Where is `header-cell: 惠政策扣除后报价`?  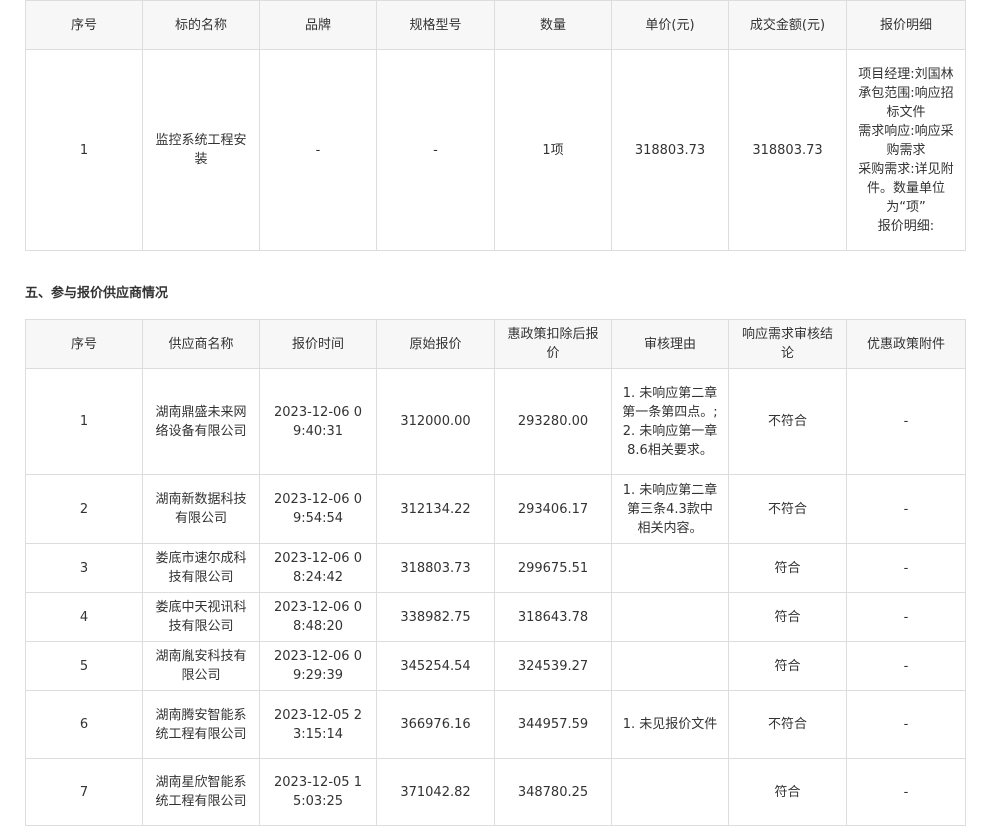
header-cell: 惠政策扣除后报价 is located at coordinates (553, 344).